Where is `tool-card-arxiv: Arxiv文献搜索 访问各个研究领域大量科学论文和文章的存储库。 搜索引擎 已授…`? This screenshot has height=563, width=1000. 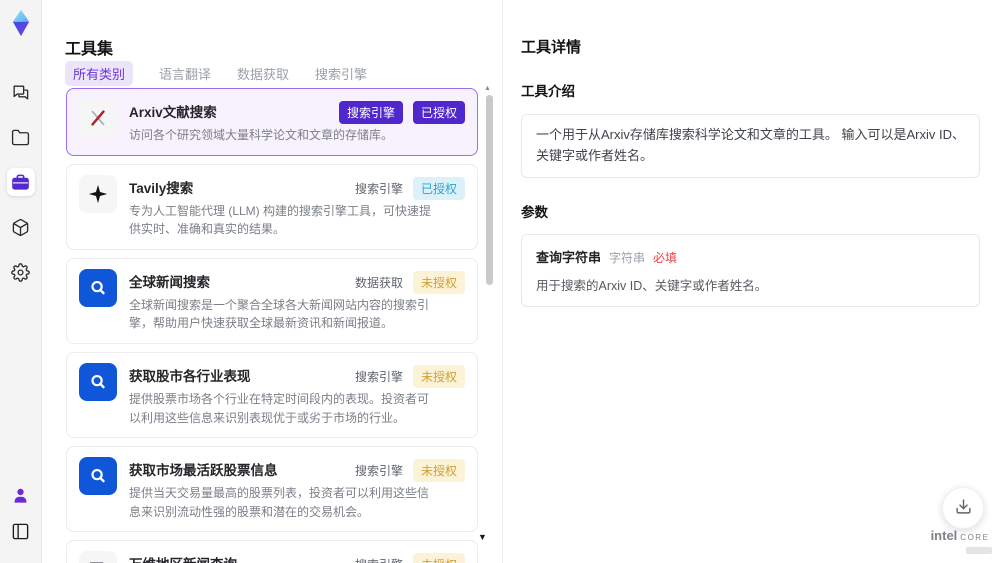
tool-card-arxiv: Arxiv文献搜索 访问各个研究领域大量科学论文和文章的存储库。 搜索引擎 已授… is located at coordinates (272, 122).